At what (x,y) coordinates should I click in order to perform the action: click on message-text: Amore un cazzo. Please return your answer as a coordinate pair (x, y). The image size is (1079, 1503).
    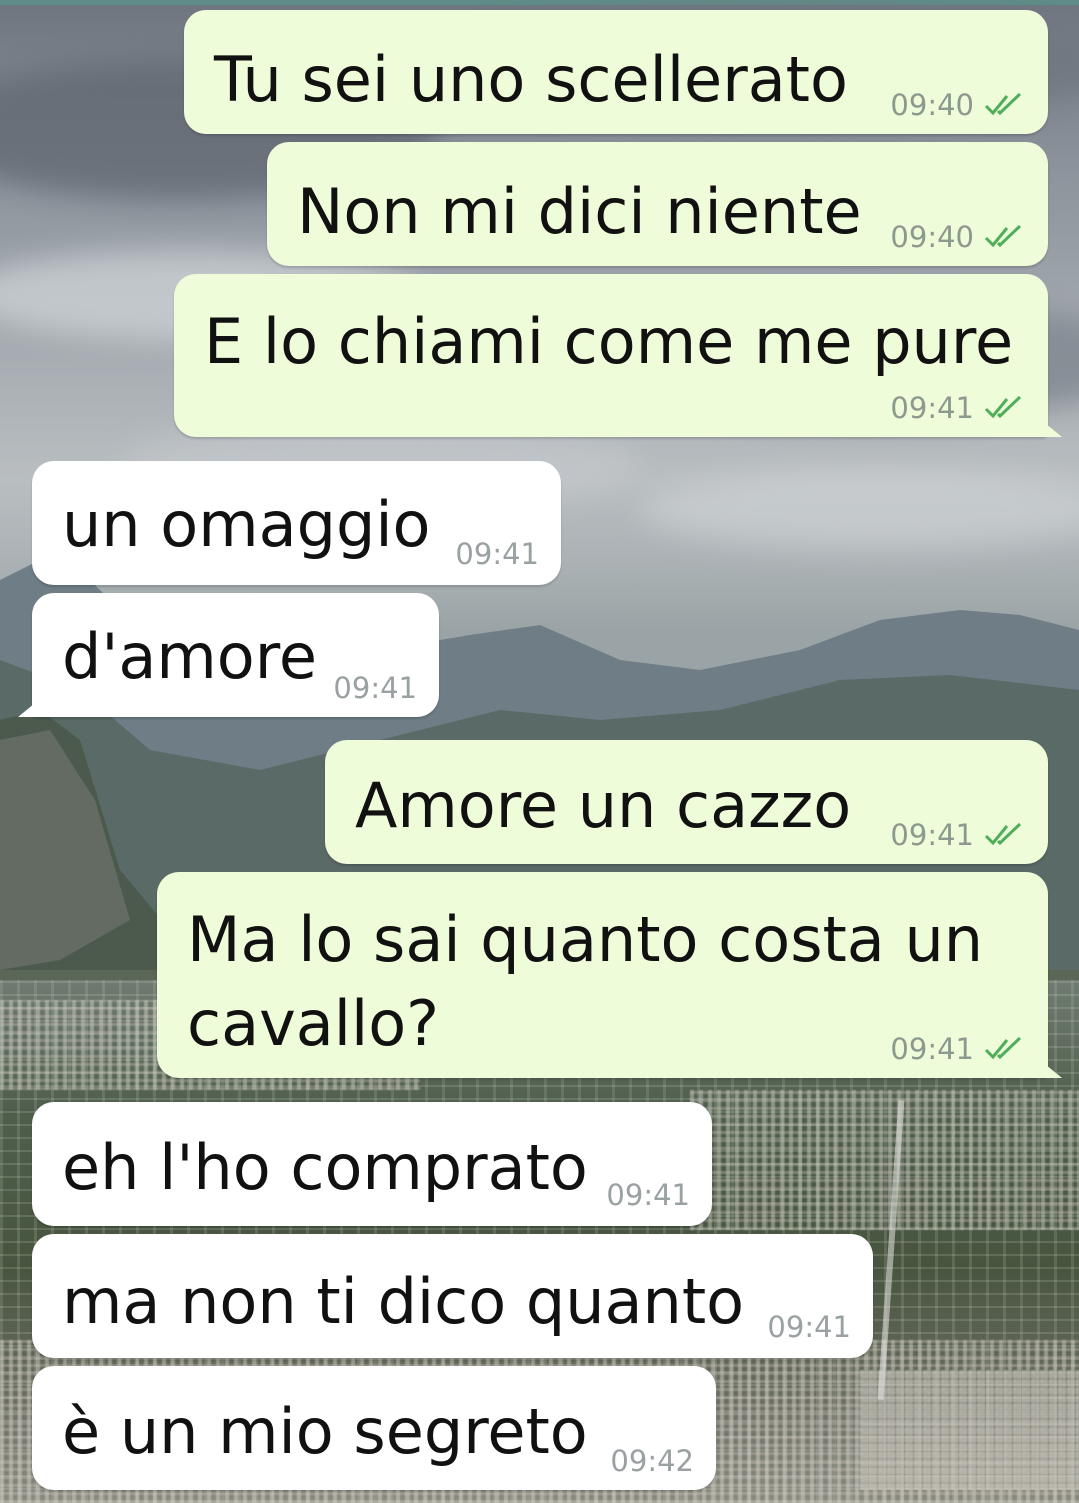
    Looking at the image, I should click on (603, 805).